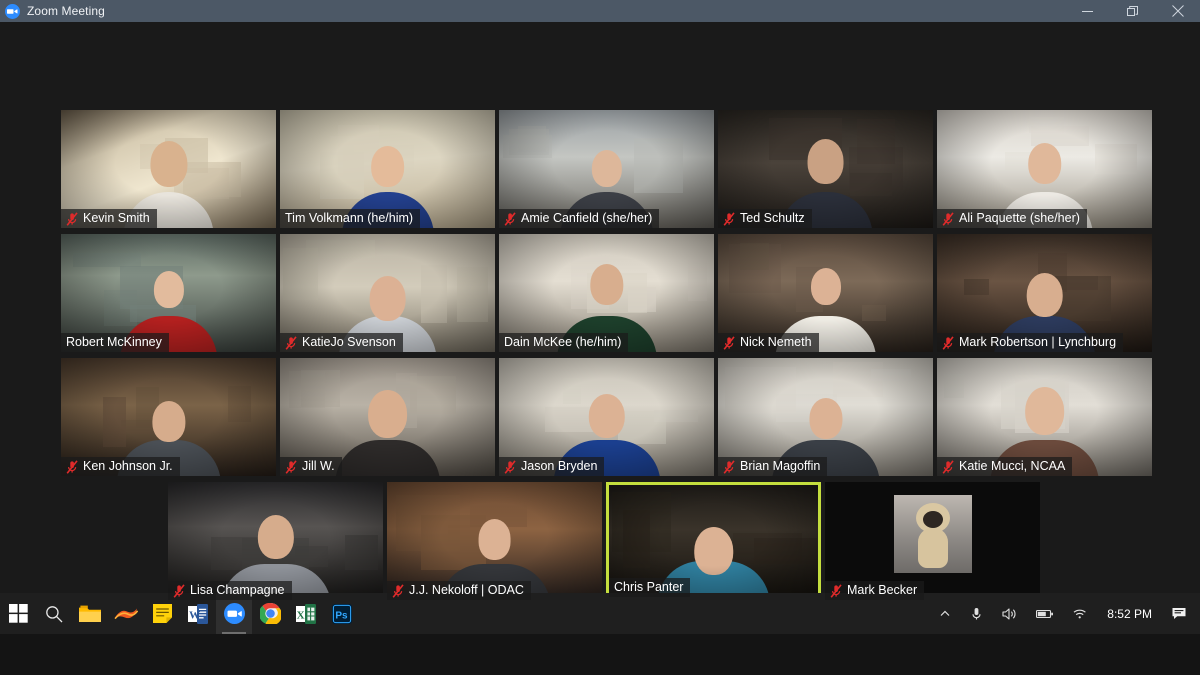  Describe the element at coordinates (606, 417) in the screenshot. I see `participant-tile: Jason Bryden` at that location.